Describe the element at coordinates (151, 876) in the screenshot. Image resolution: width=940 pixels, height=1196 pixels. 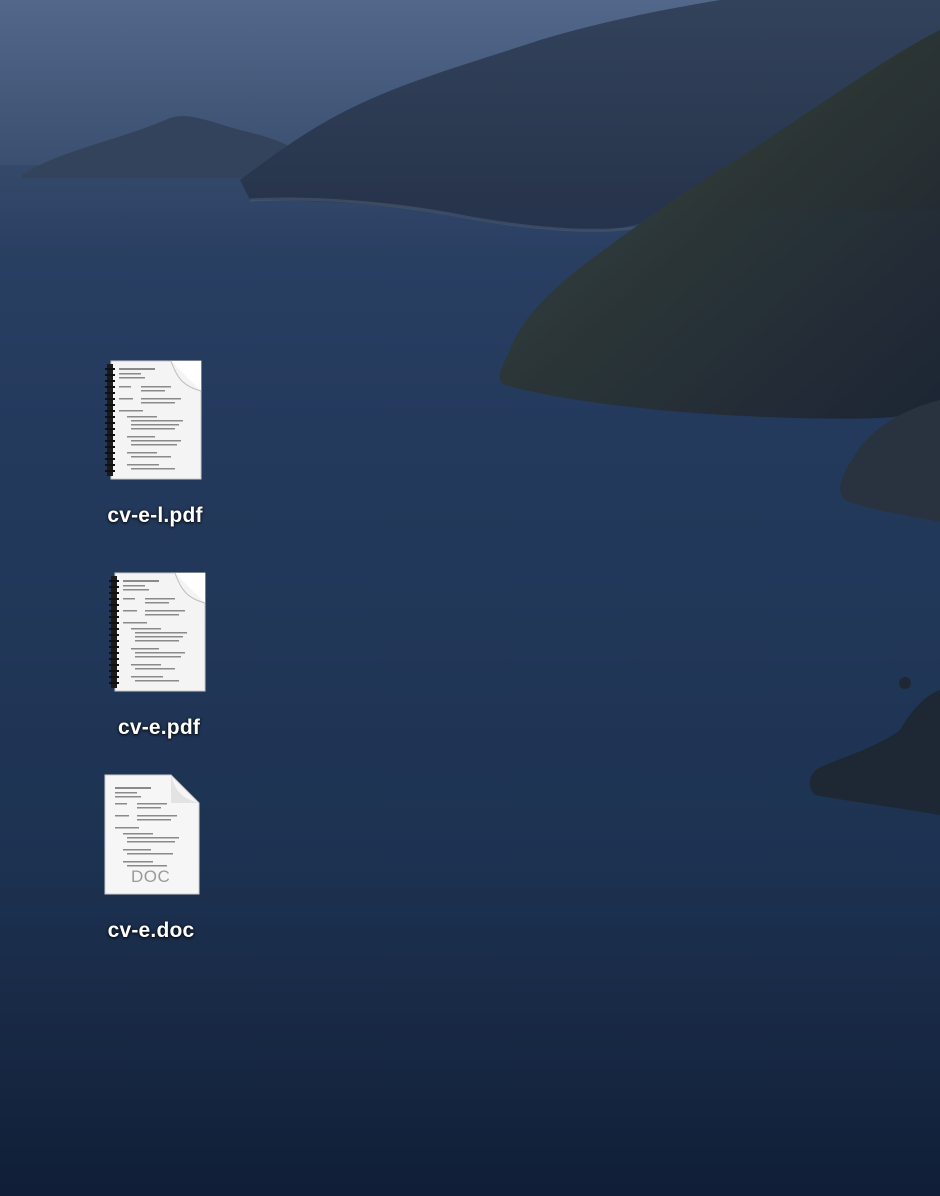
I see `doc-badge: DOC` at that location.